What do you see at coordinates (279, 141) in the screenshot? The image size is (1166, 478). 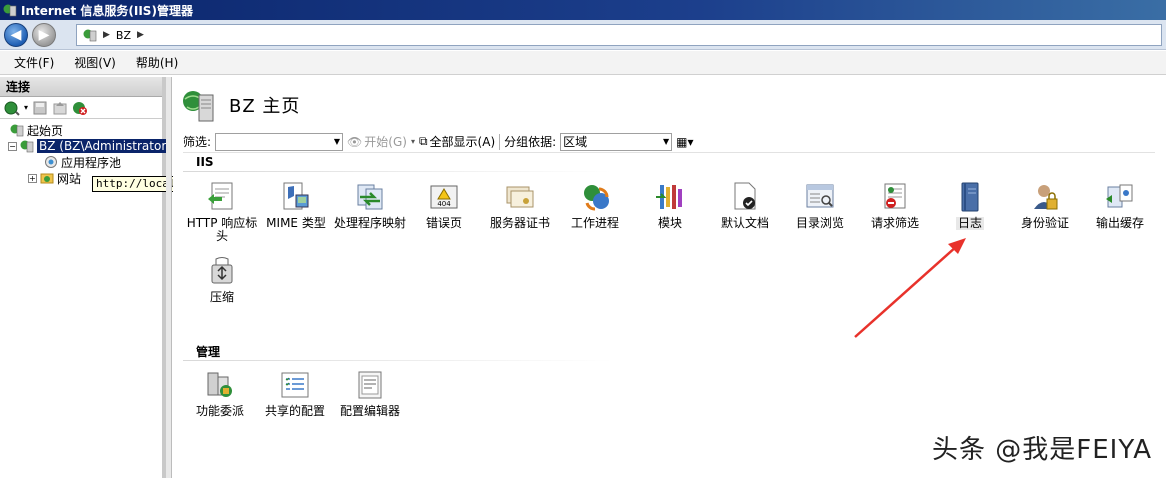 I see `filter-input: ▼` at bounding box center [279, 141].